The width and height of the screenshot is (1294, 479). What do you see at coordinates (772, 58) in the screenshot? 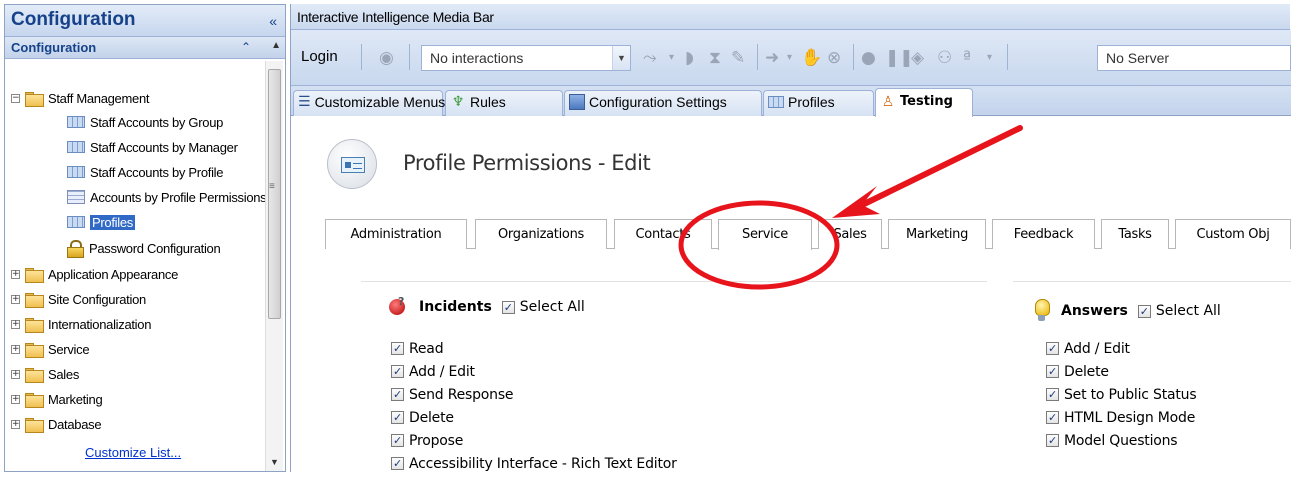
I see `forward-icon: ➜` at bounding box center [772, 58].